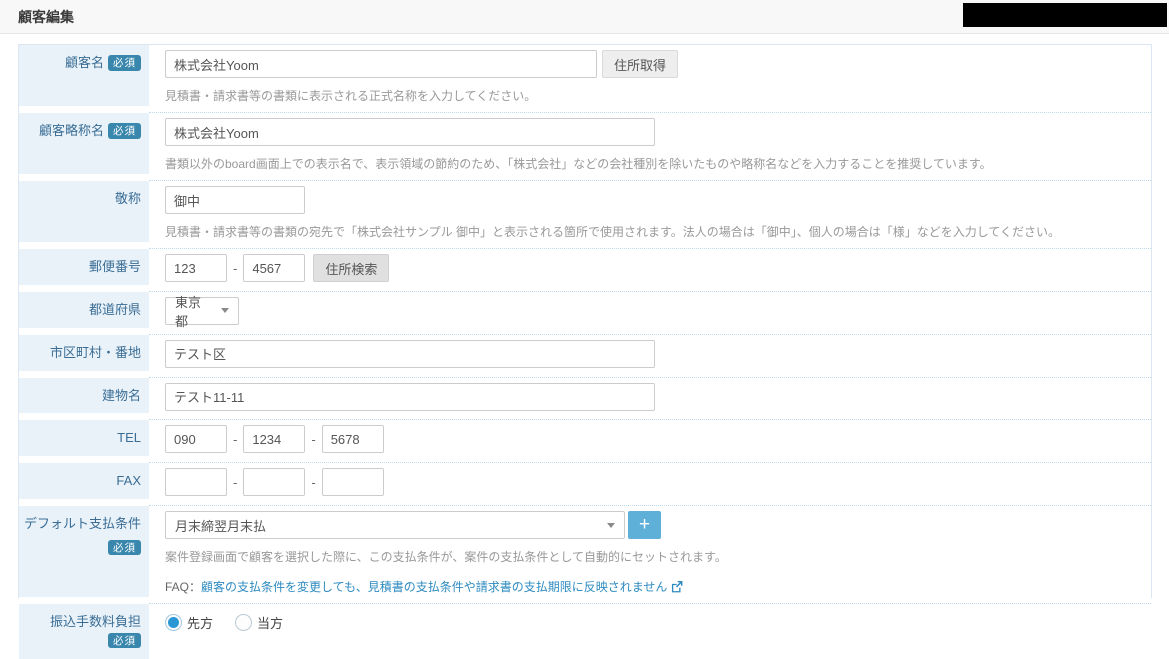 The image size is (1169, 659). Describe the element at coordinates (653, 620) in the screenshot. I see `transfer-fee-radio-group: 先方 当方` at that location.